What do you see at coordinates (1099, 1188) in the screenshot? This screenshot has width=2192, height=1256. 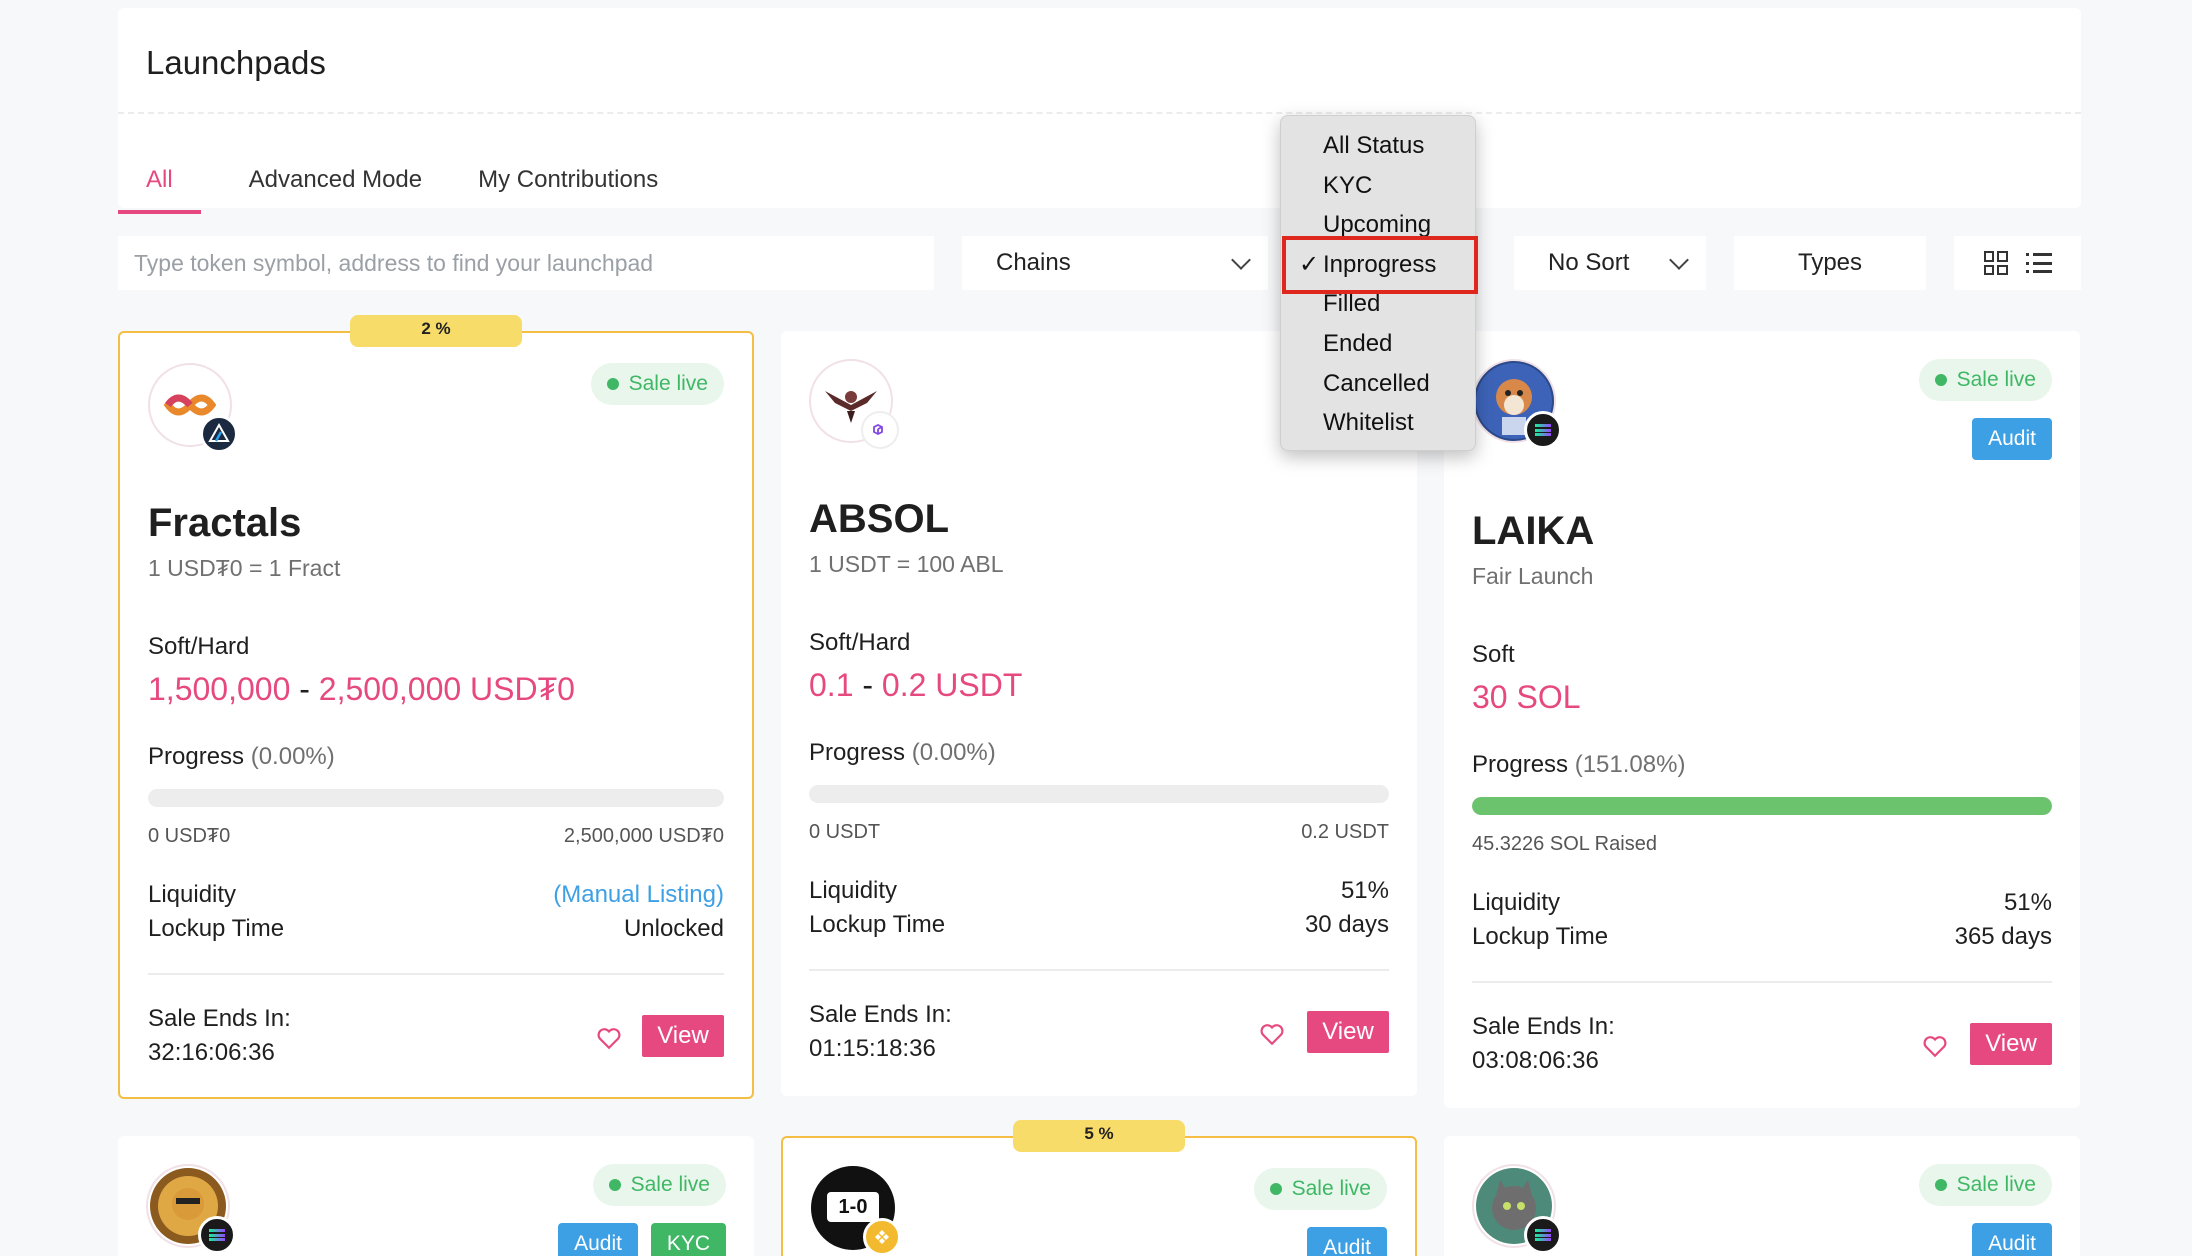 I see `launchpad-card: 5 % 1-0 Sale live Audit` at bounding box center [1099, 1188].